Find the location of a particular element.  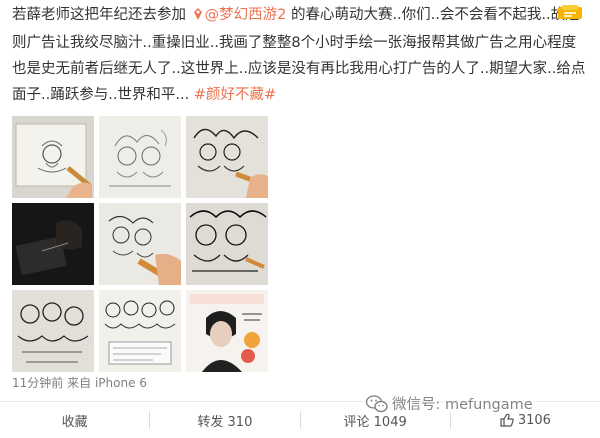

sketch-on-tablet-icon is located at coordinates (53, 157).